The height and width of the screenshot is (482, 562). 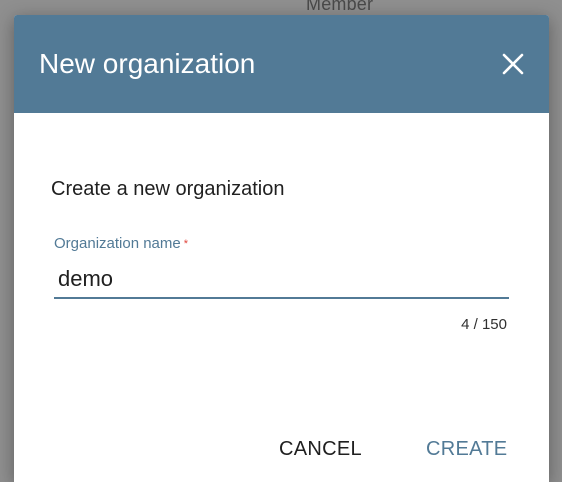 What do you see at coordinates (186, 244) in the screenshot?
I see `required-marker: *` at bounding box center [186, 244].